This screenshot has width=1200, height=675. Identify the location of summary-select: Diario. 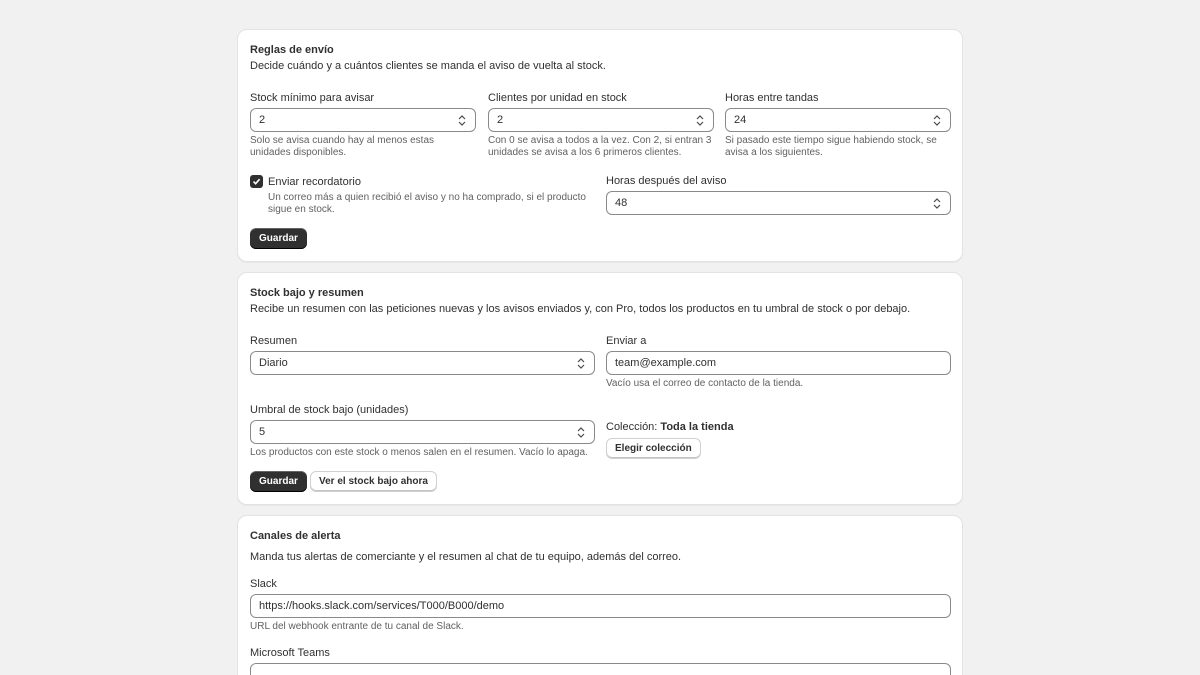
(422, 363).